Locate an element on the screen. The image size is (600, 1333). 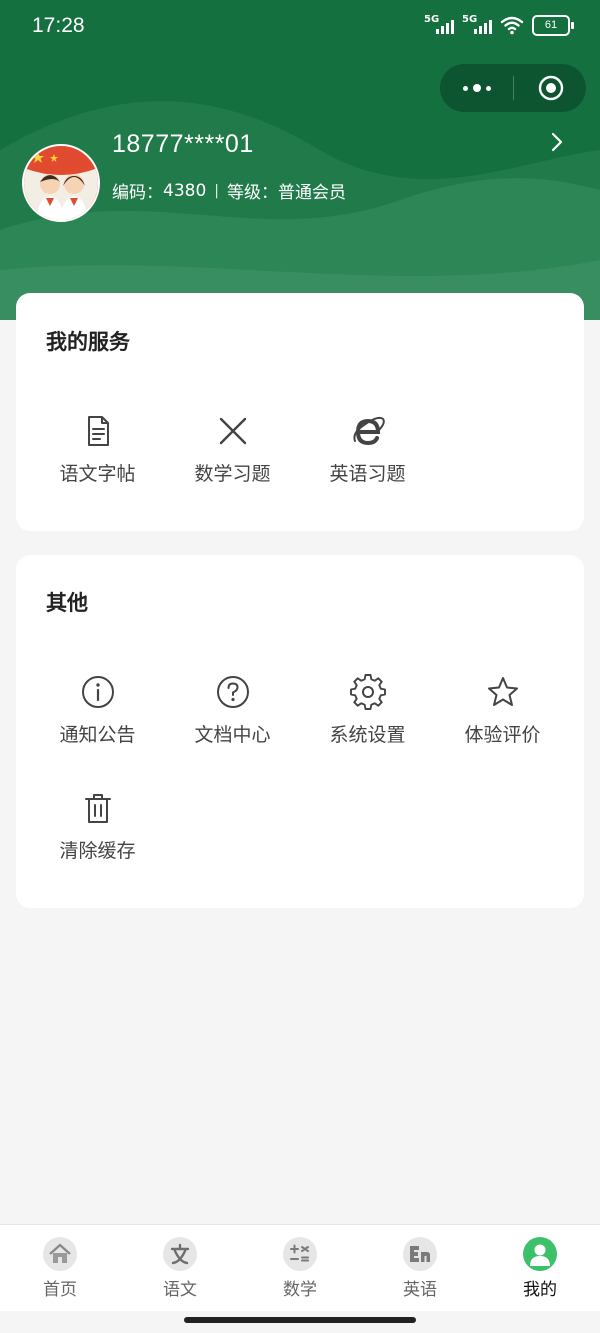
help-icon is located at coordinates (232, 692).